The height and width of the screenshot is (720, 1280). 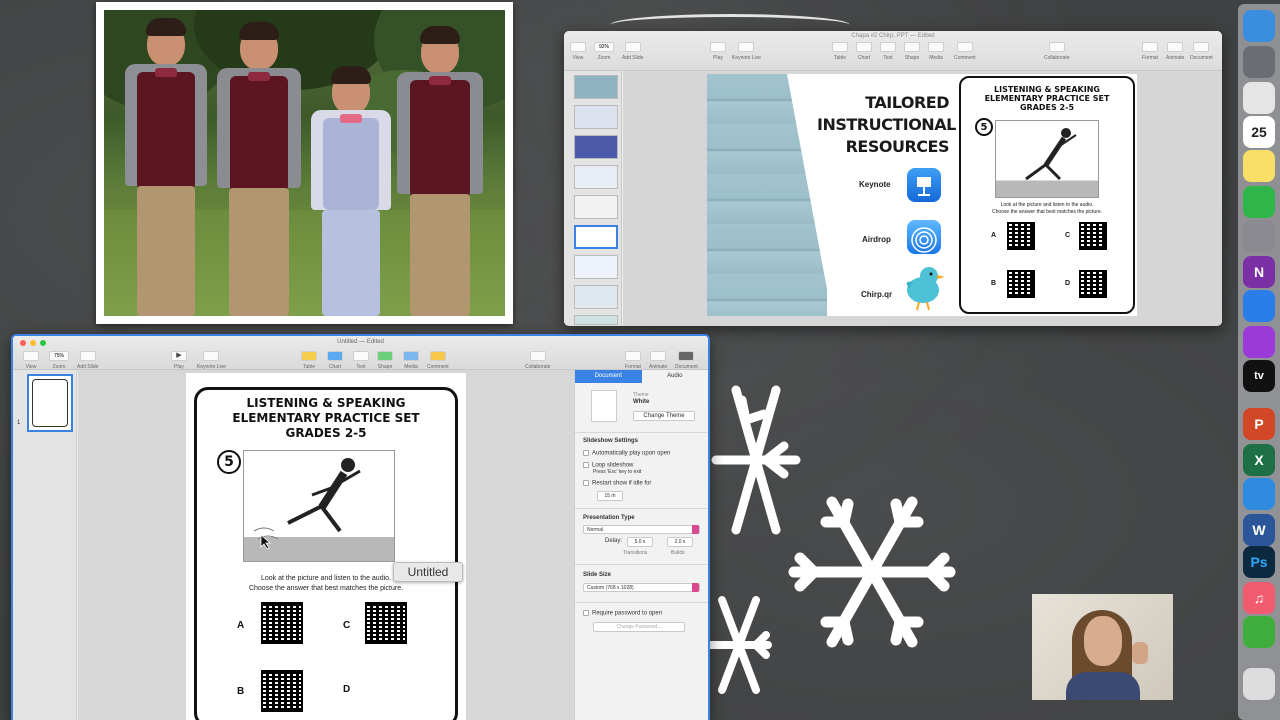 What do you see at coordinates (925, 289) in the screenshot?
I see `bird-icon` at bounding box center [925, 289].